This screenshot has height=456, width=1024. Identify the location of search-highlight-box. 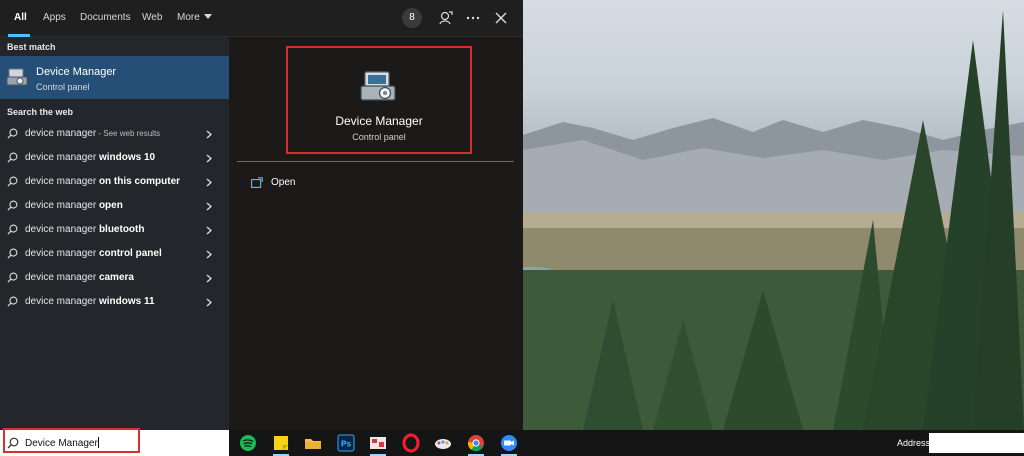
(71, 440).